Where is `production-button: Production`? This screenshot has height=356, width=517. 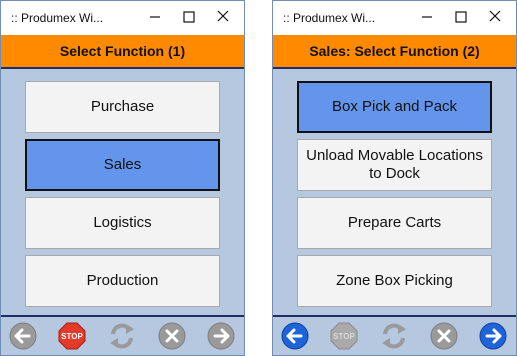 production-button: Production is located at coordinates (122, 281).